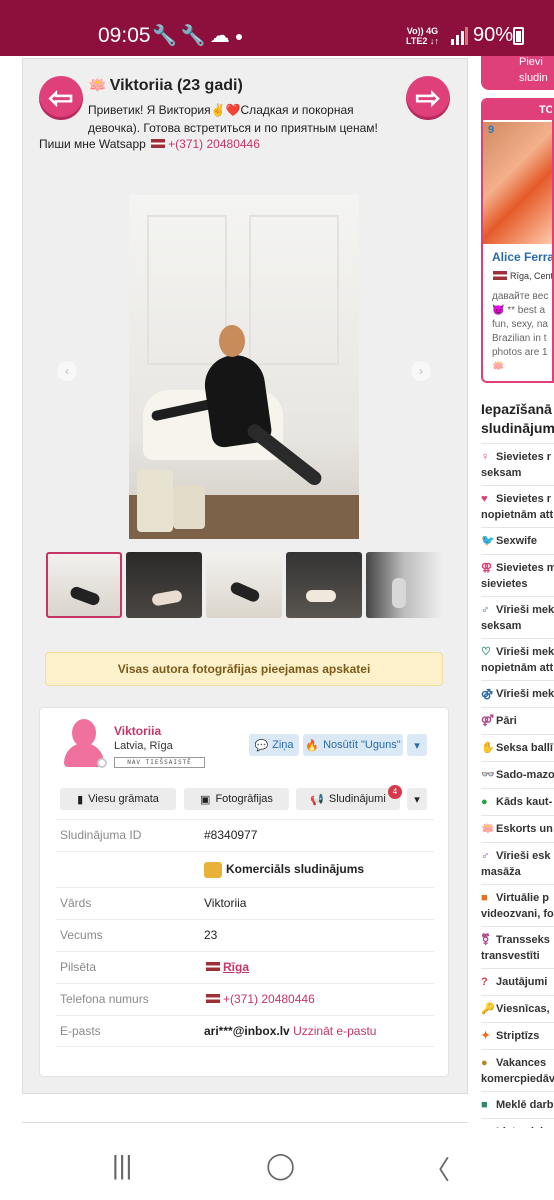 The image size is (554, 1200). Describe the element at coordinates (517, 419) in the screenshot. I see `categories-title: Iepazīšanā sludinājum` at that location.